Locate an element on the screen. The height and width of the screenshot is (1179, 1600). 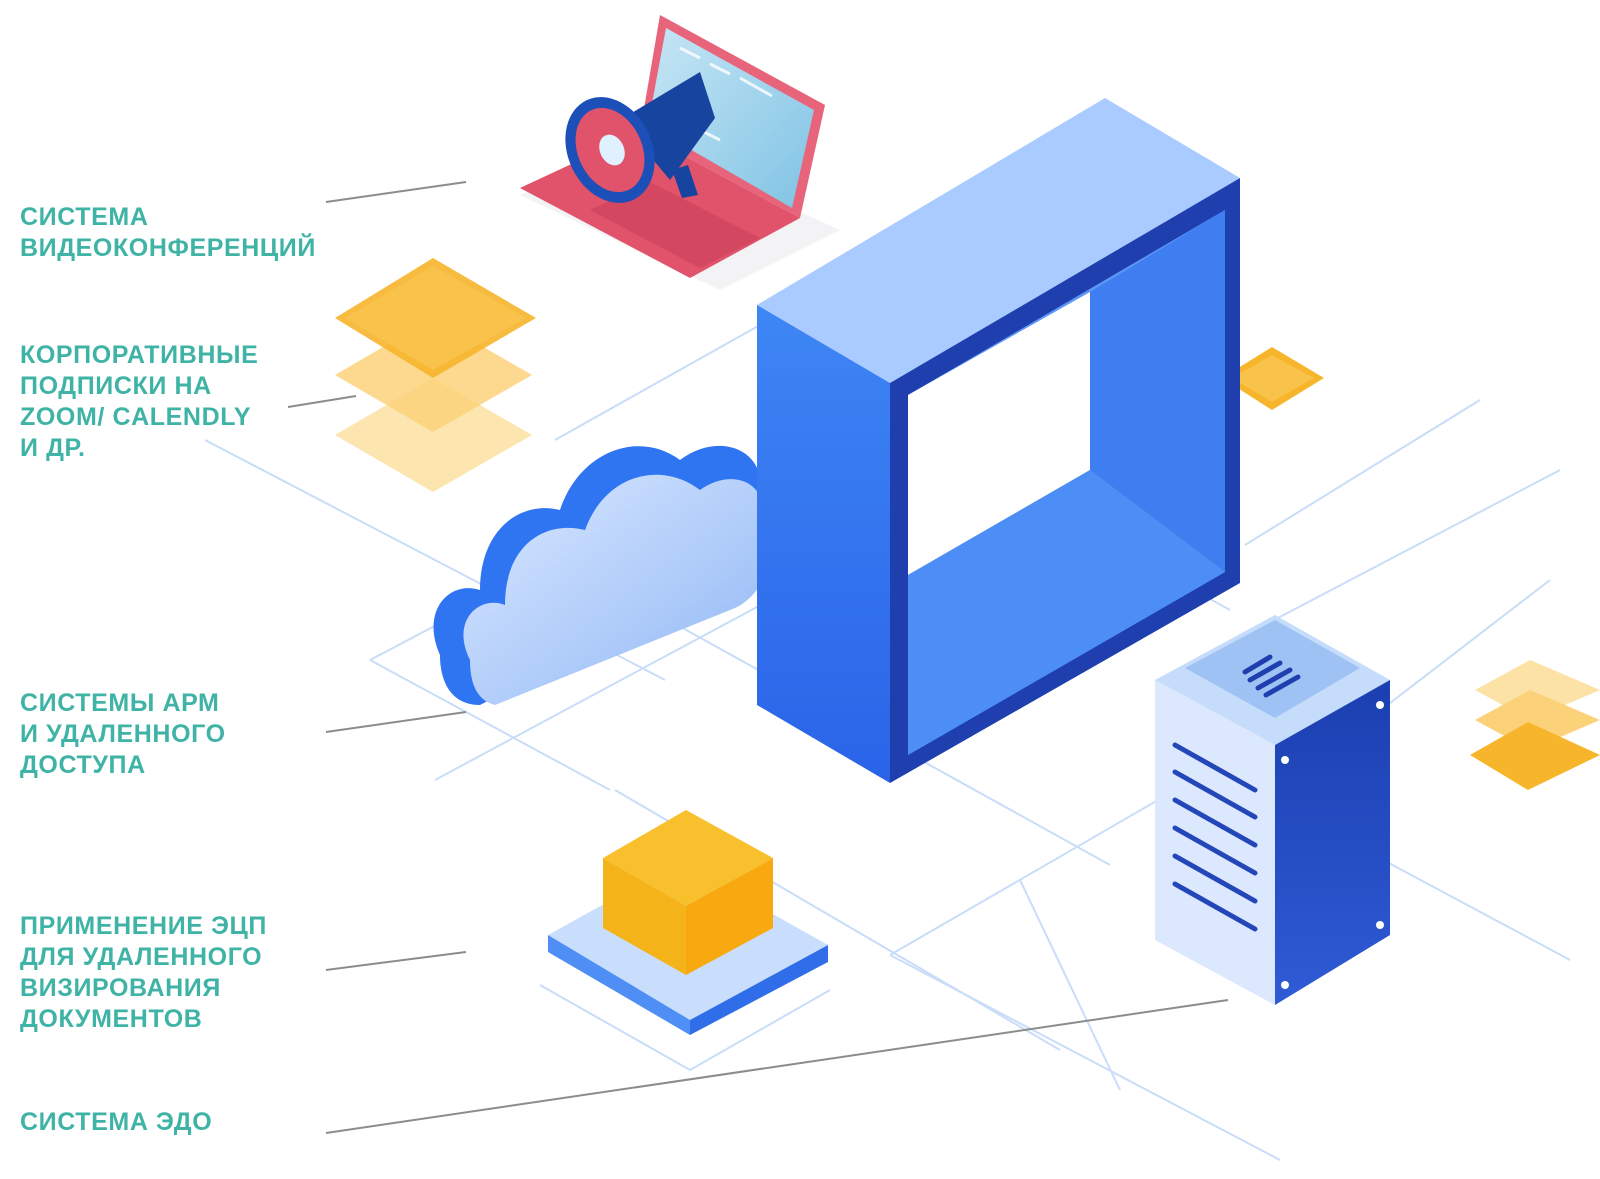
server-rack-icon is located at coordinates (1272, 810).